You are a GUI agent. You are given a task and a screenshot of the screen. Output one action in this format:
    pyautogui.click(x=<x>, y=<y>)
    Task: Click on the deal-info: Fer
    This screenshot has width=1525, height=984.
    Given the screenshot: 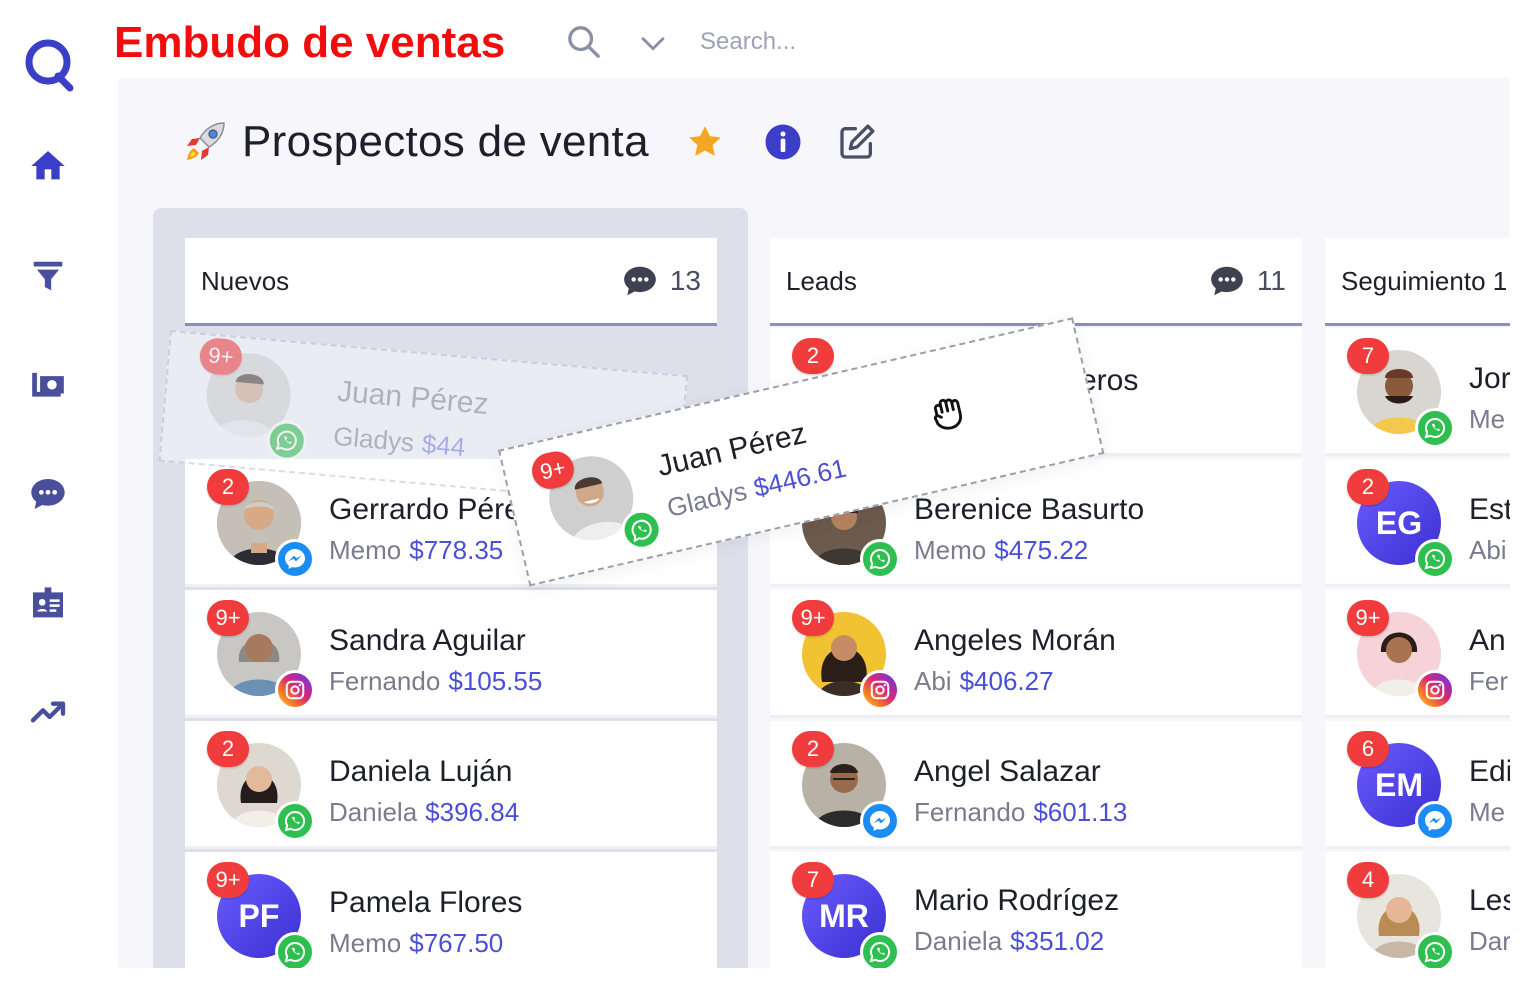 What is the action you would take?
    pyautogui.click(x=1488, y=681)
    